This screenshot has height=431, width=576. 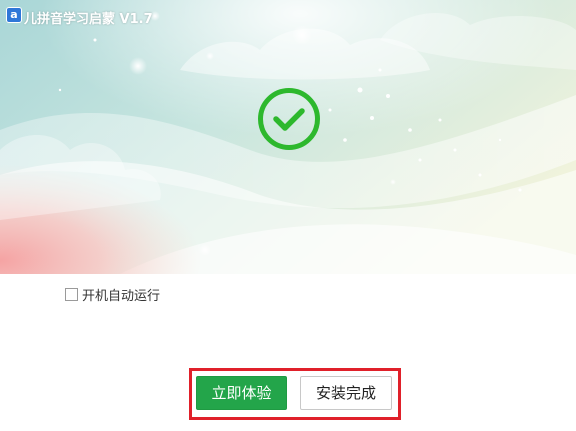 What do you see at coordinates (14, 15) in the screenshot?
I see `app-logo-icon: a` at bounding box center [14, 15].